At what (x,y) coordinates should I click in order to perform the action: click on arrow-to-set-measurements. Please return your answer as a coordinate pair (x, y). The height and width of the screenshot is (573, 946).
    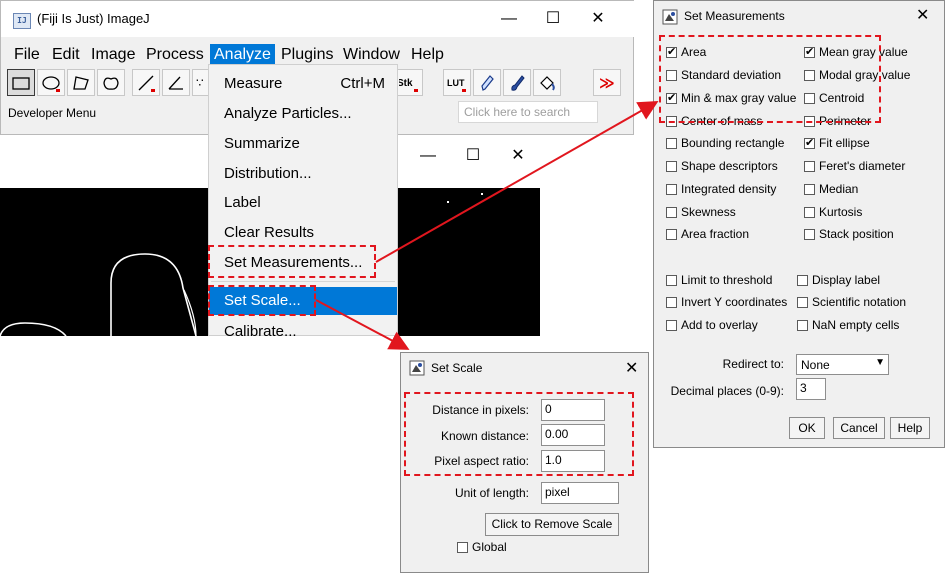
    Looking at the image, I should click on (517, 182).